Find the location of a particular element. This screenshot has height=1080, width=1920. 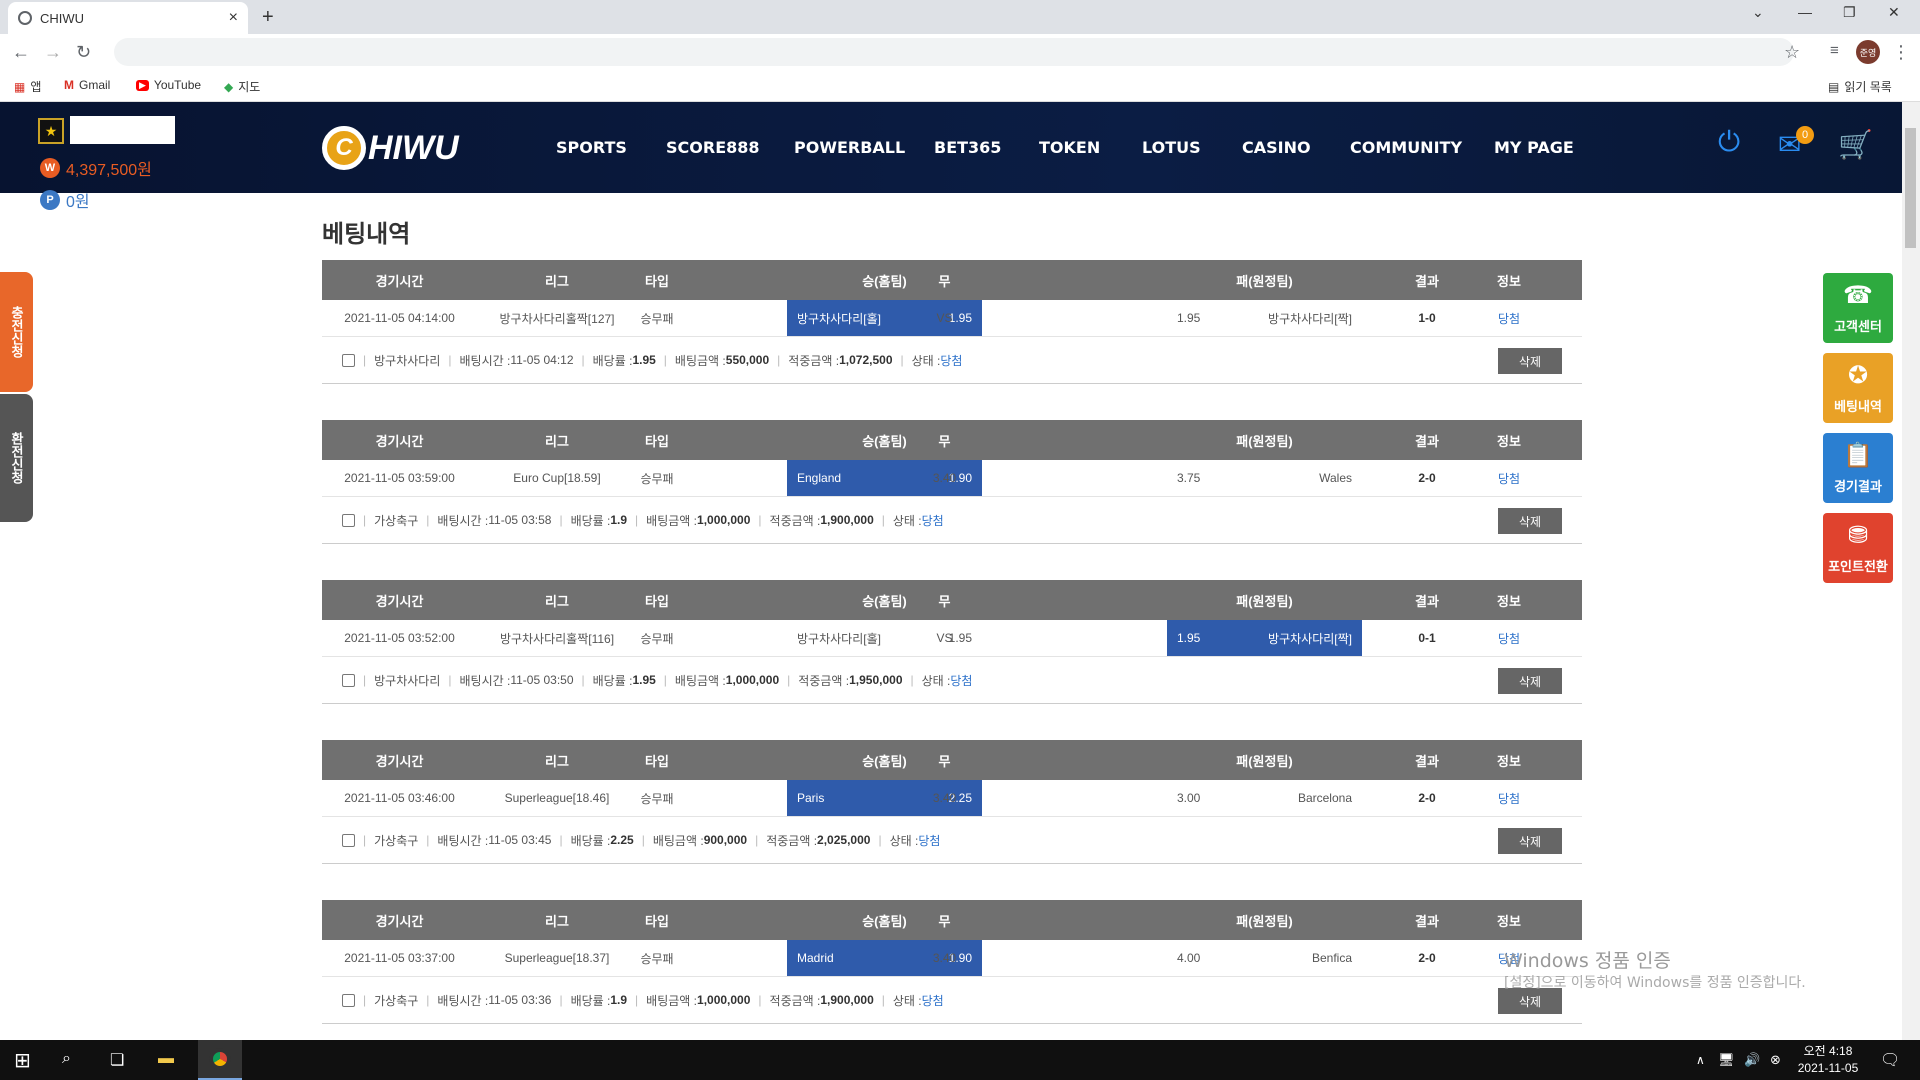

away-team-pick: 4.00 Benfica is located at coordinates (1264, 958).